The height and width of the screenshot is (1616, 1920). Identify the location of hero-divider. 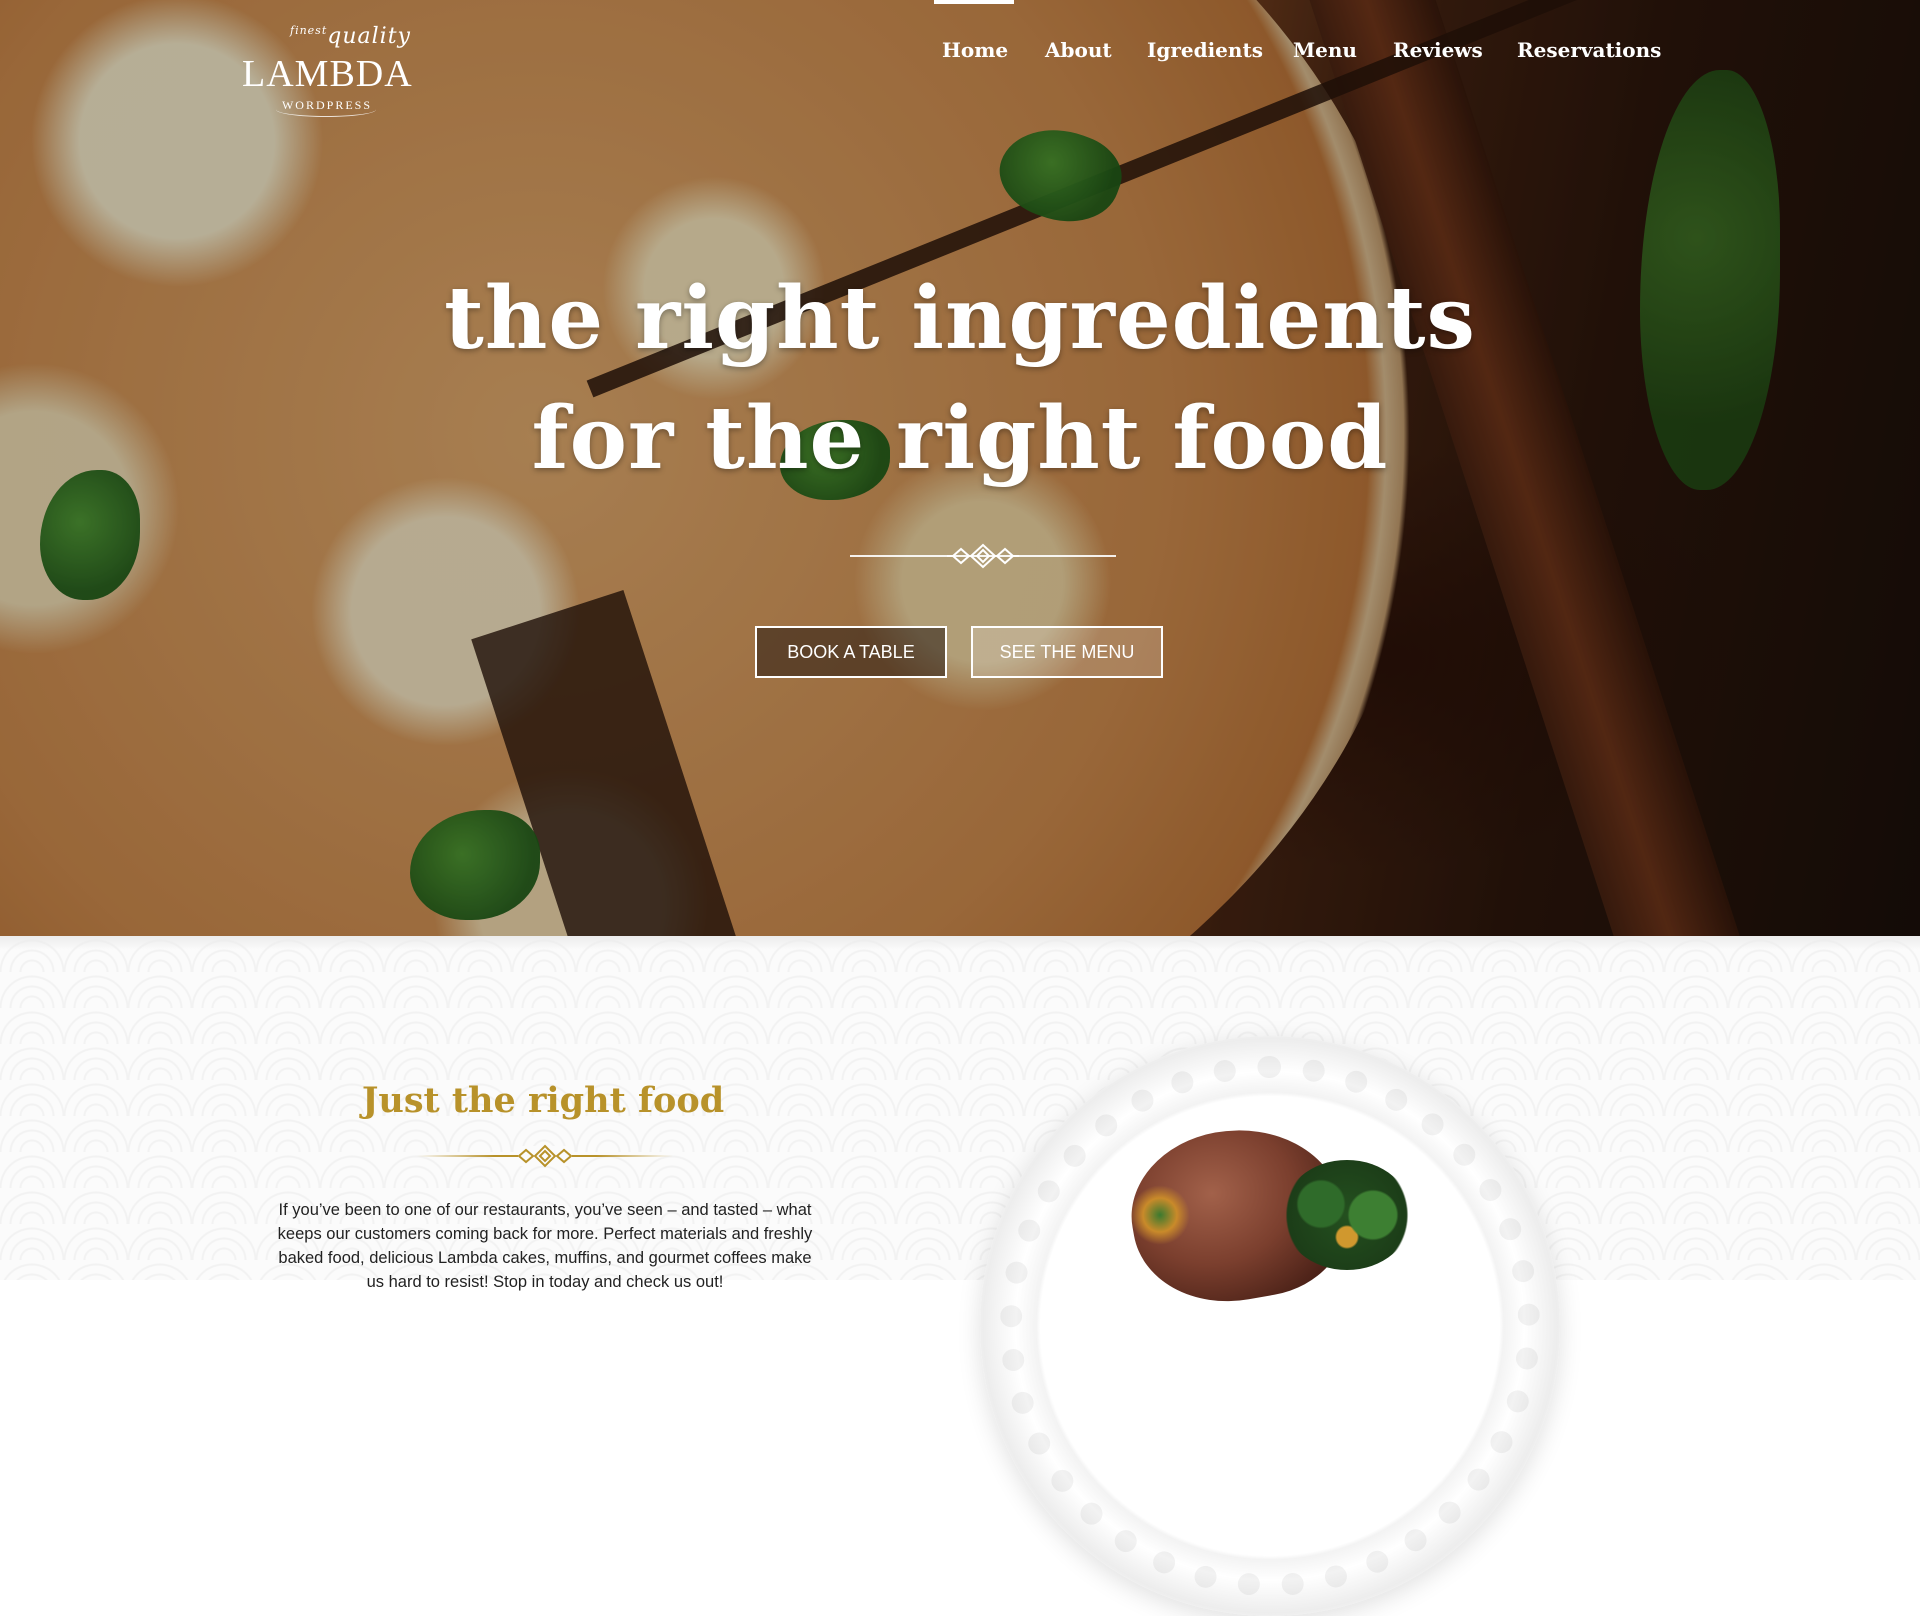
(983, 556).